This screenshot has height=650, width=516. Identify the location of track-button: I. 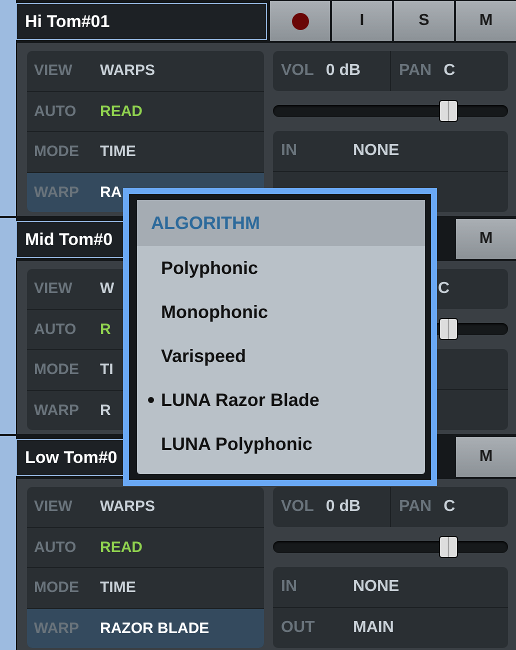
(362, 21).